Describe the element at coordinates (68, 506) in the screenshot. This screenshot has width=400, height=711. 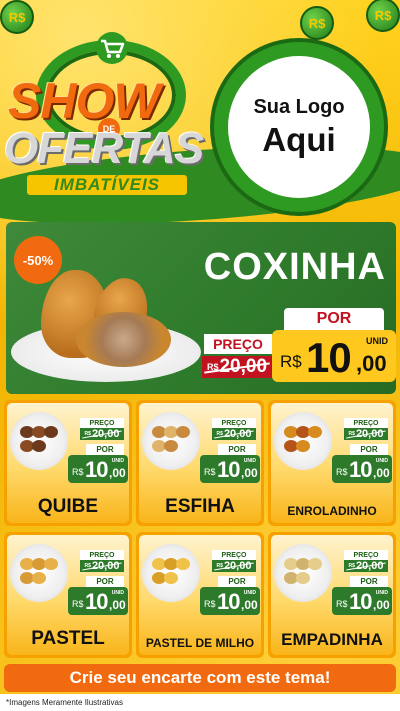
I see `product-name: QUIBE` at that location.